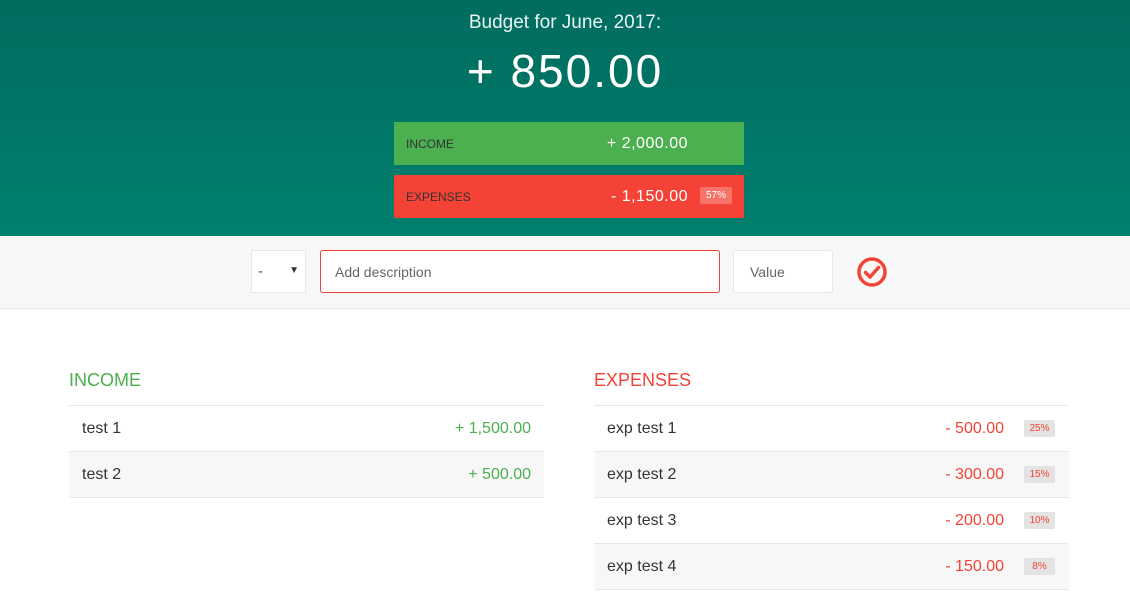 The height and width of the screenshot is (596, 1130). I want to click on budget-title: Budget for June, 2017:, so click(565, 22).